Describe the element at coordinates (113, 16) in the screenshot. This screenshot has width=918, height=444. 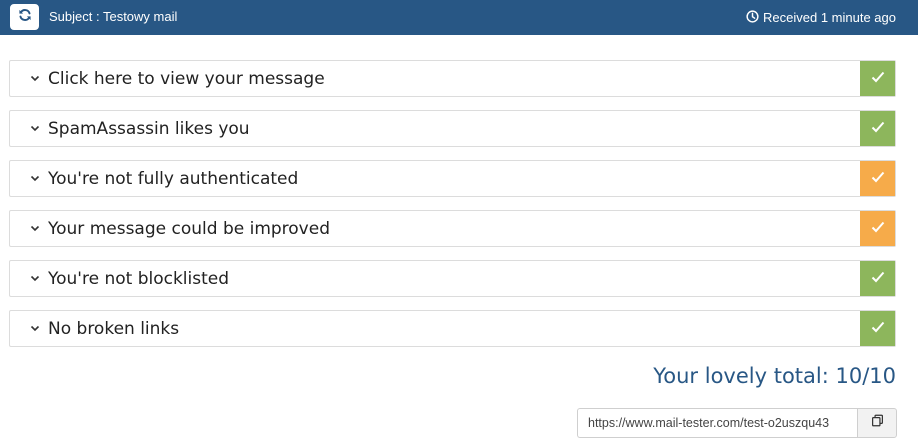
I see `subject-text: Subject : Testowy mail` at that location.